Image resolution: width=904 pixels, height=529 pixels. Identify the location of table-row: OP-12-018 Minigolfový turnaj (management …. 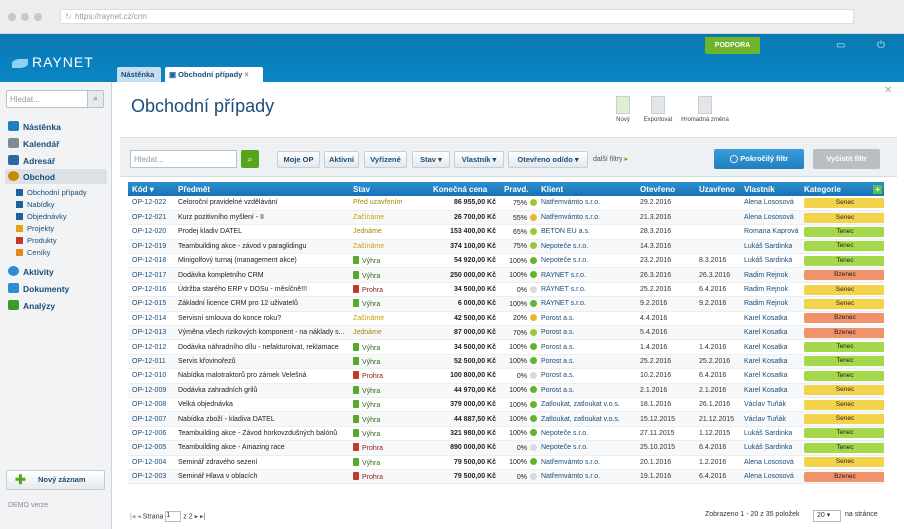
(506, 261).